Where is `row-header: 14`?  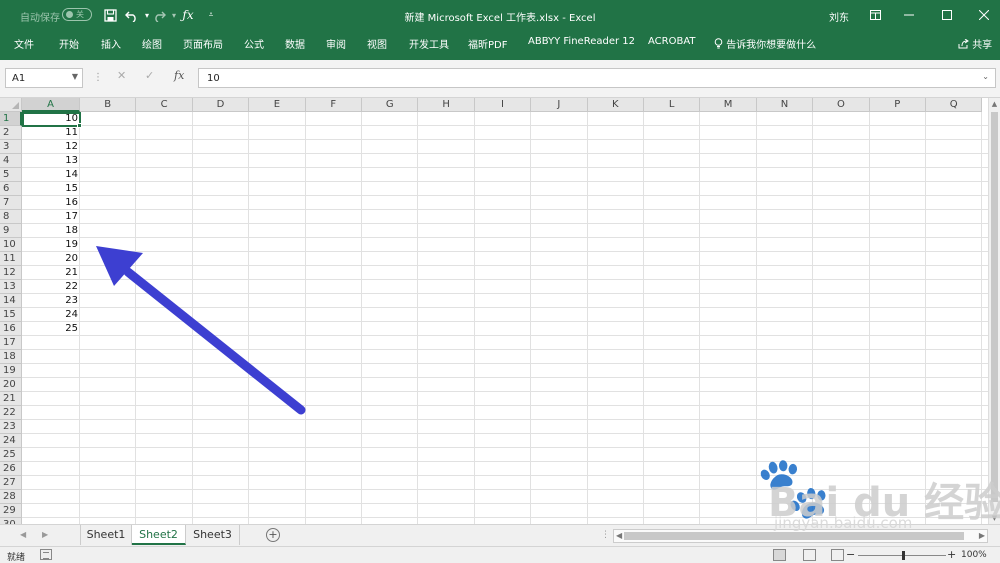
row-header: 14 is located at coordinates (11, 301).